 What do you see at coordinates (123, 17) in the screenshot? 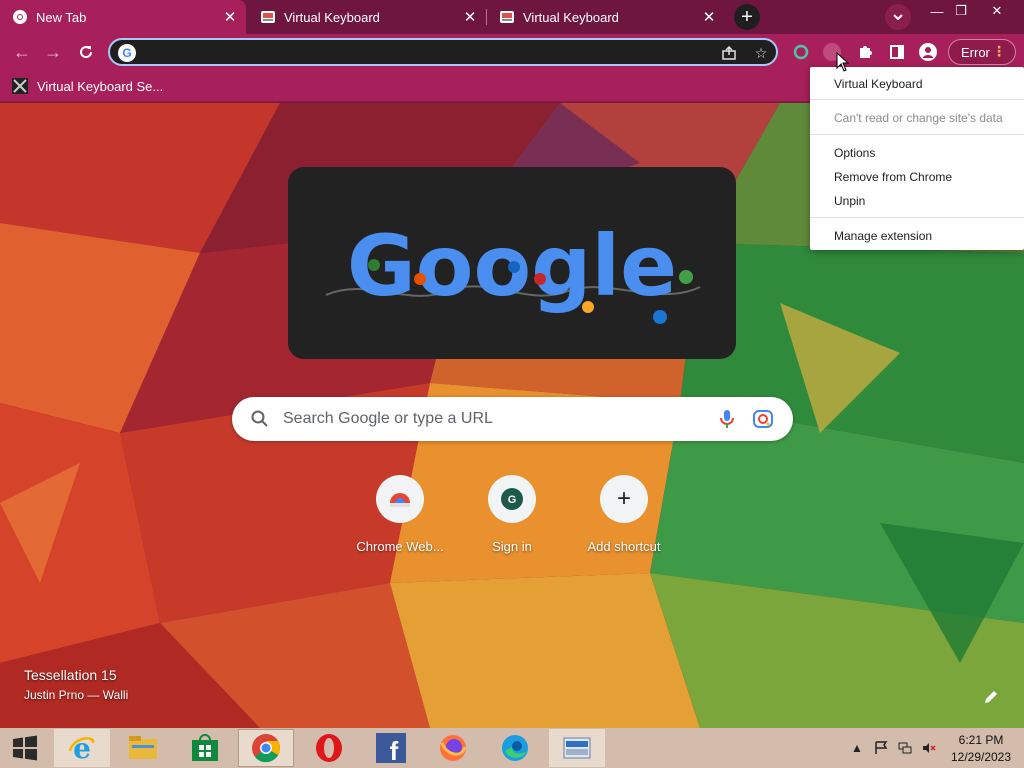
I see `tab-new-tab: New Tab ✕` at bounding box center [123, 17].